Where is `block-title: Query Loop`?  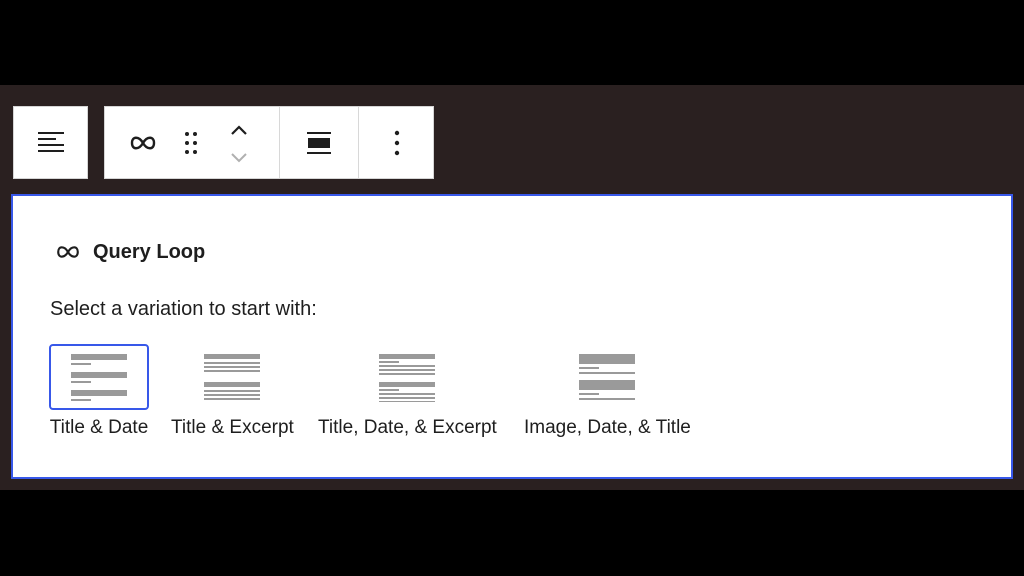 block-title: Query Loop is located at coordinates (130, 252).